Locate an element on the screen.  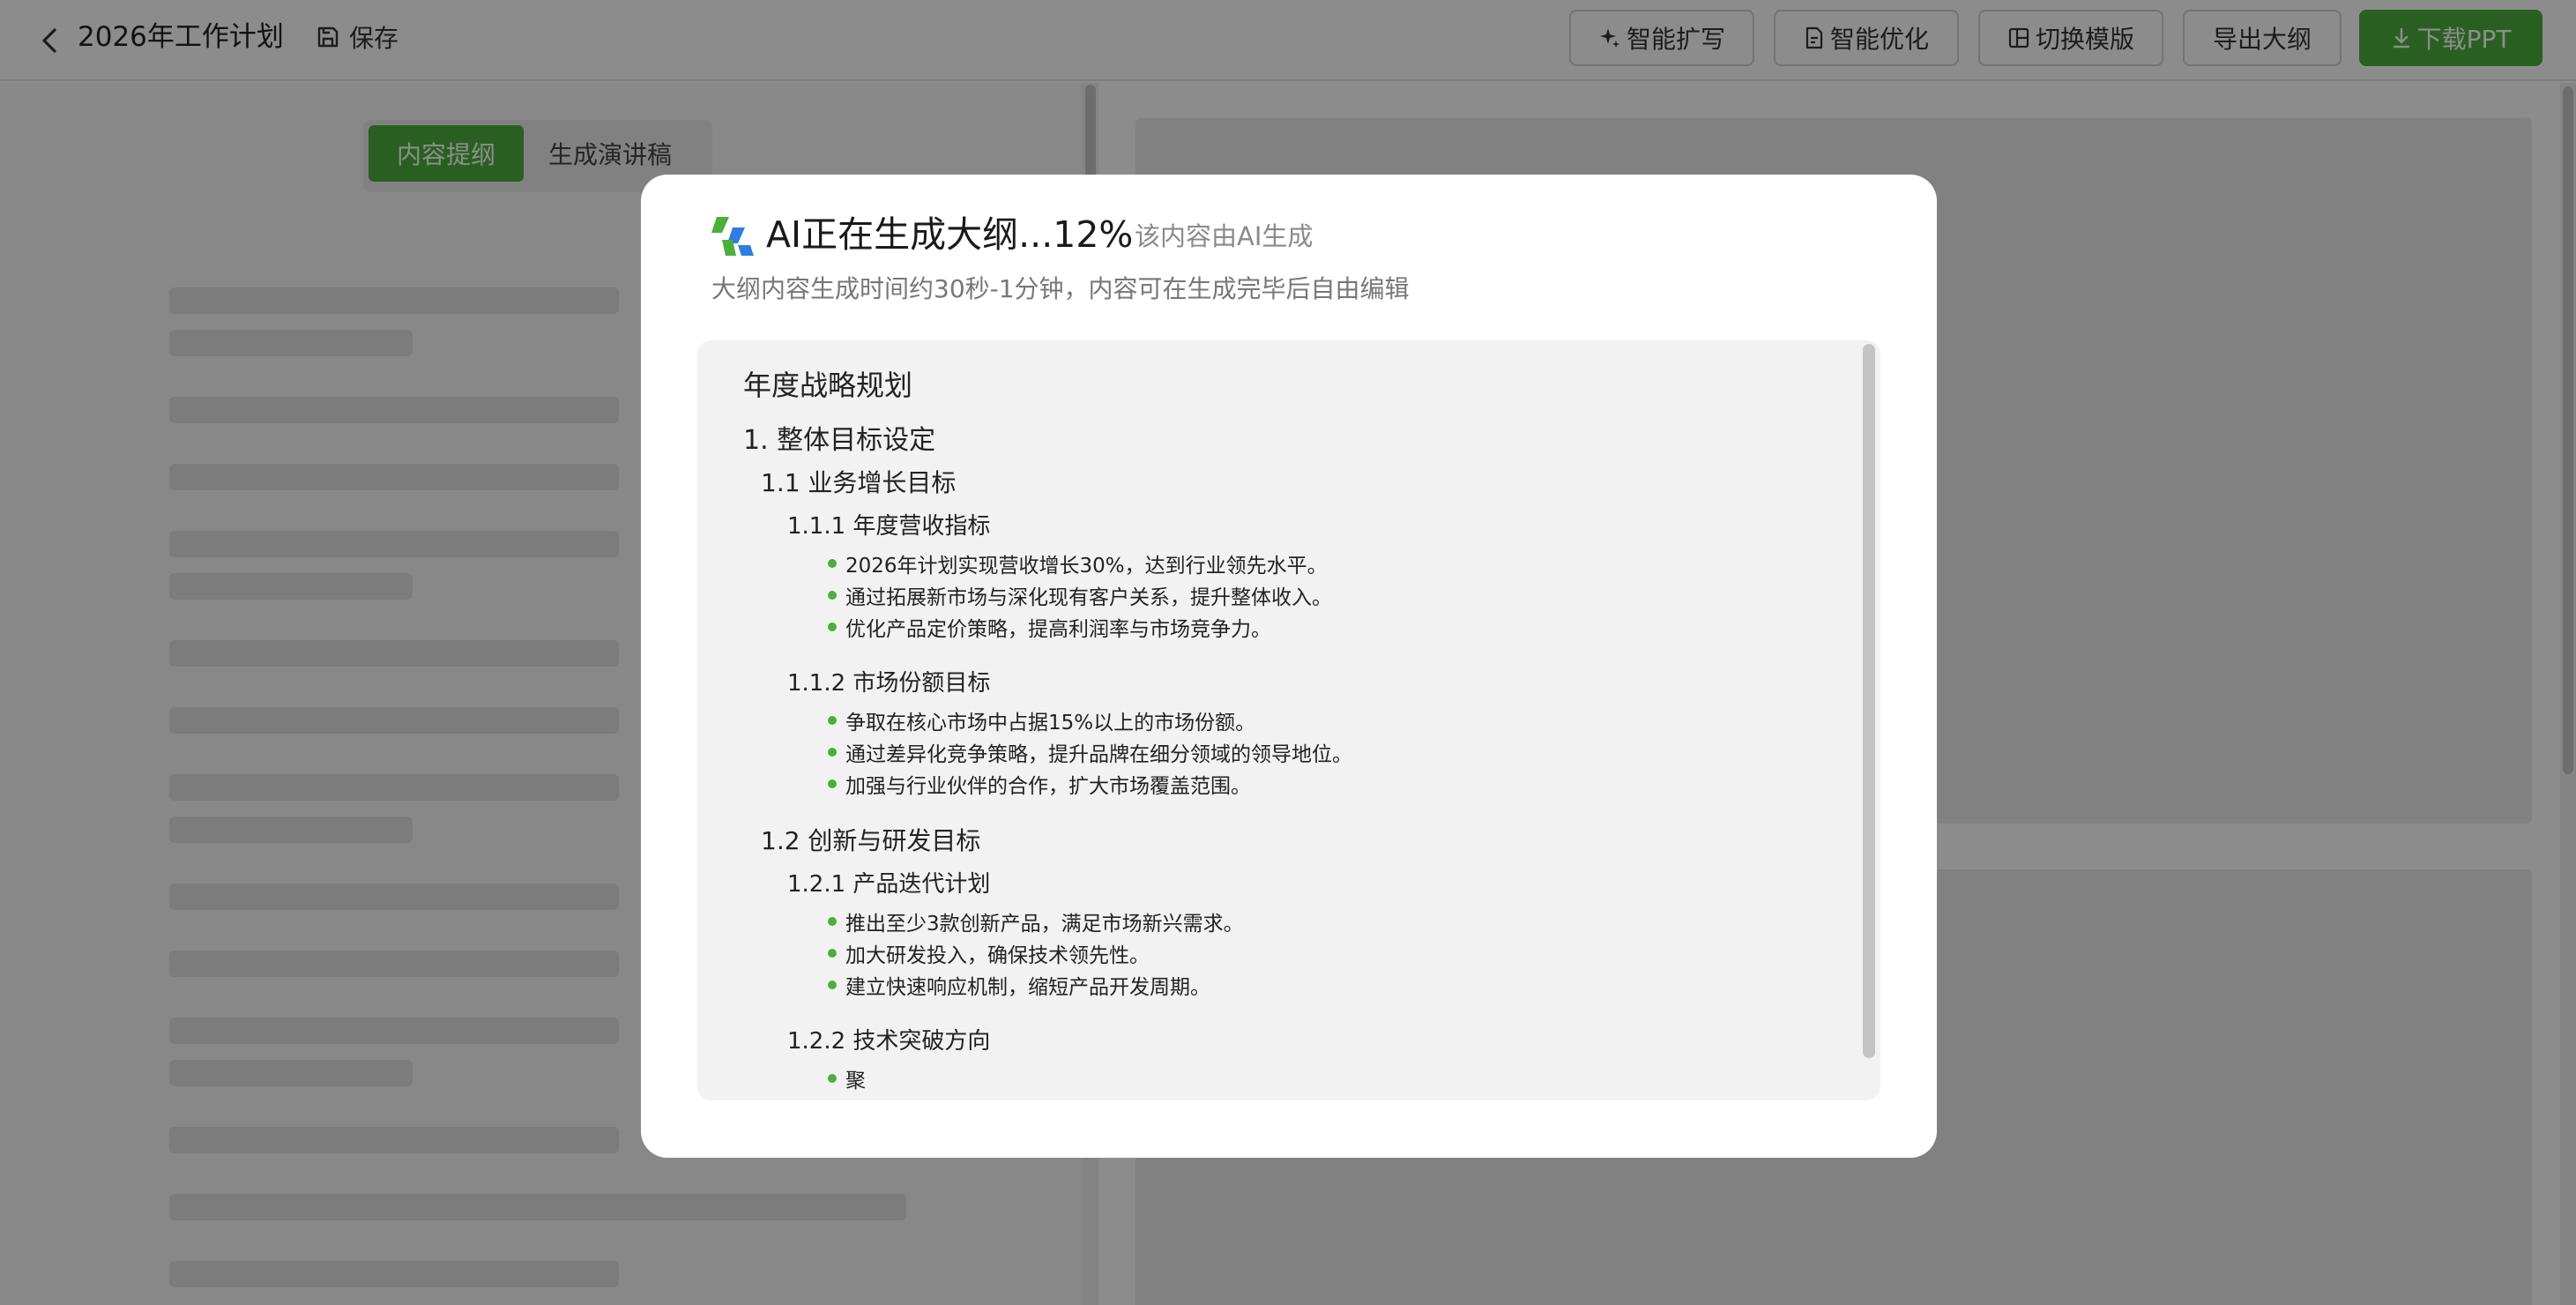
outline-bullet-text: 2026年计划实现营收增长30%，达到行业领先水平。 is located at coordinates (1086, 566).